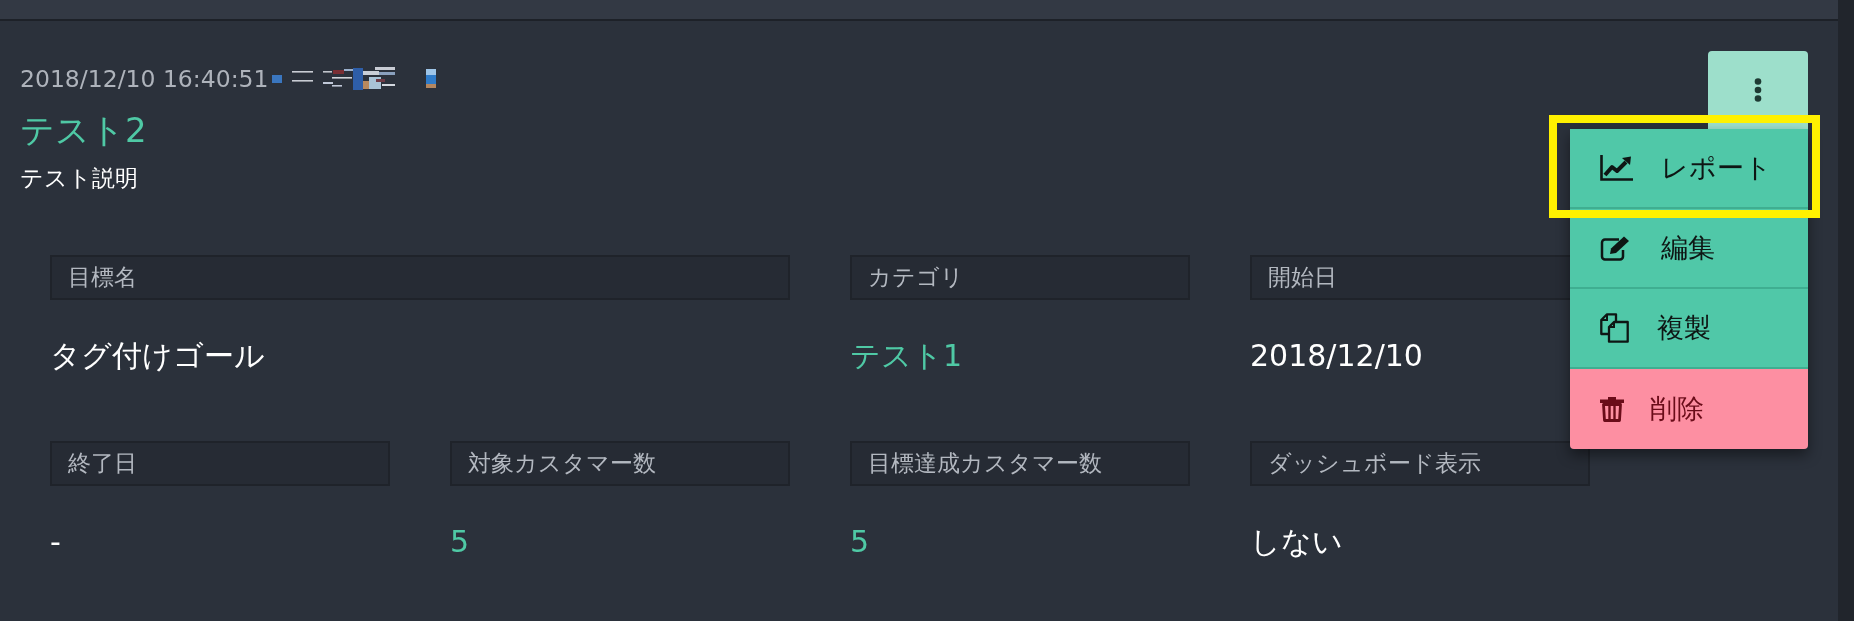  What do you see at coordinates (1614, 328) in the screenshot?
I see `copy-icon` at bounding box center [1614, 328].